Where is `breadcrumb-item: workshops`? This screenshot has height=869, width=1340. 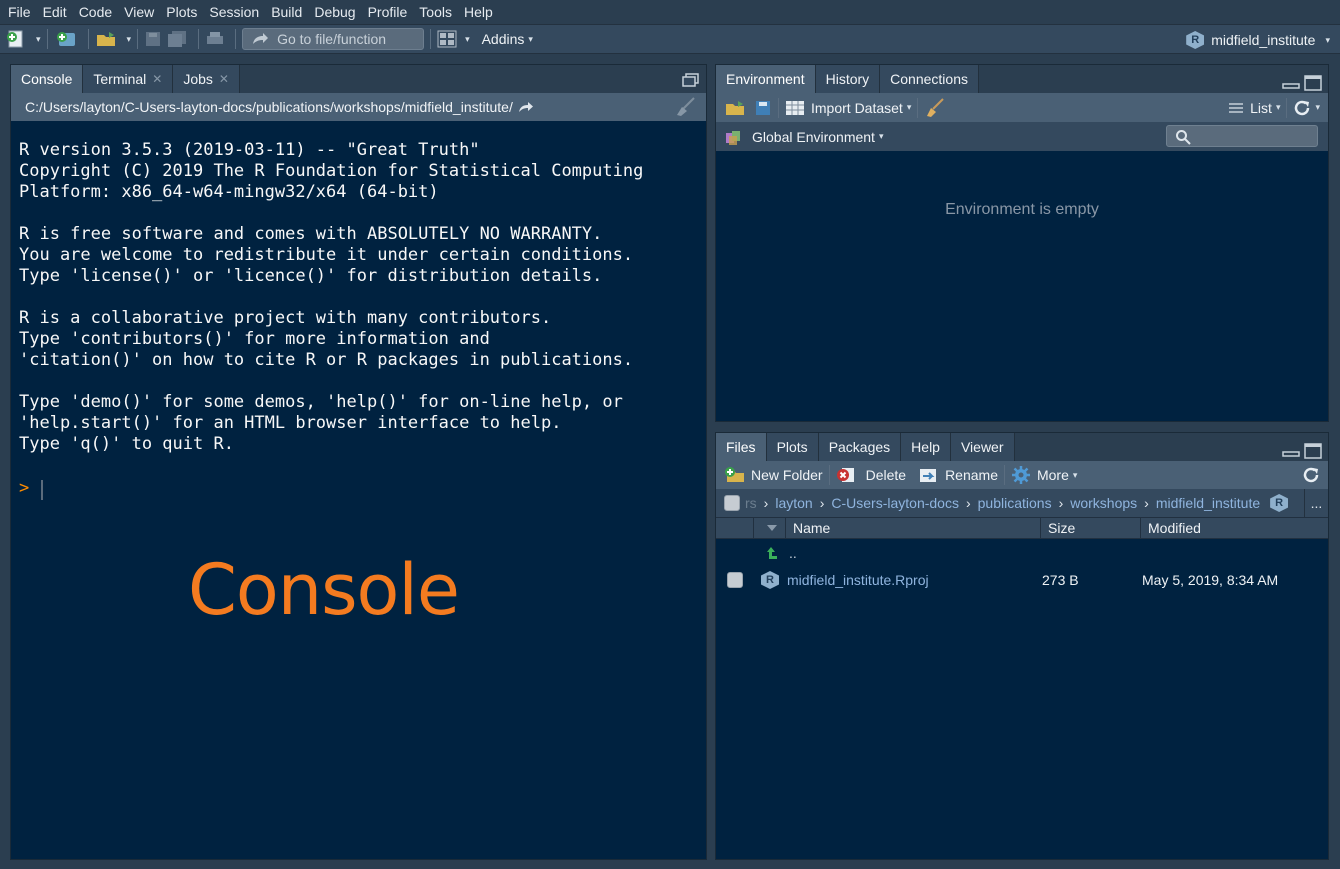 breadcrumb-item: workshops is located at coordinates (1103, 503).